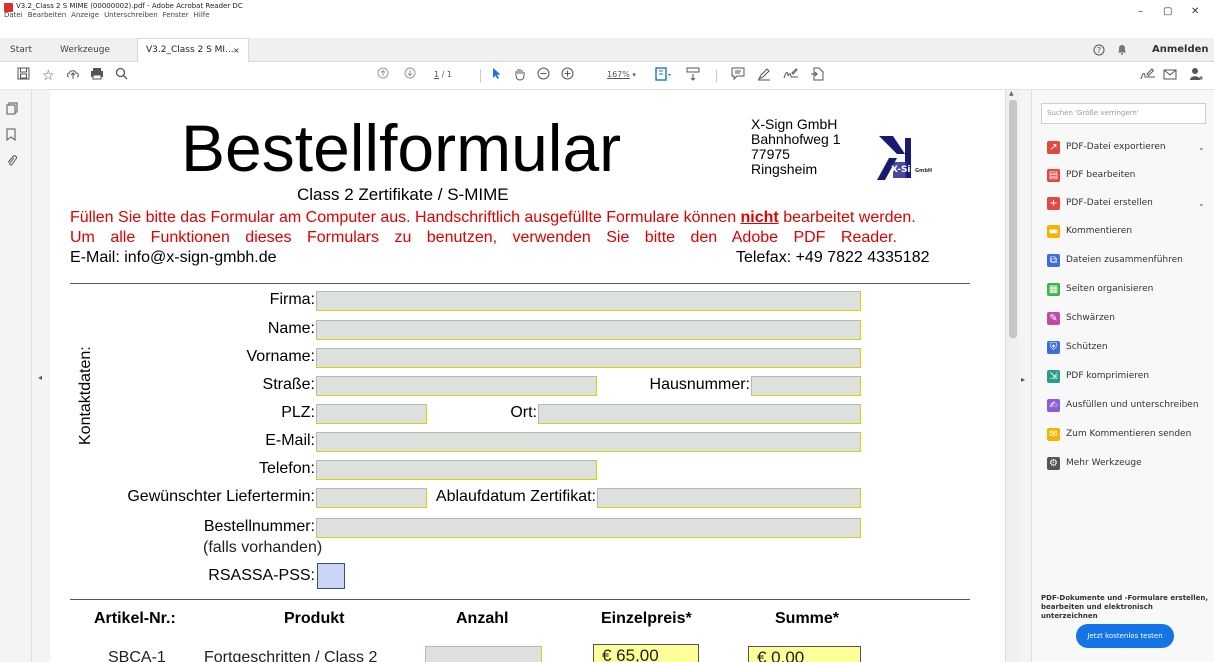  Describe the element at coordinates (480, 76) in the screenshot. I see `toolbar-divider` at that location.